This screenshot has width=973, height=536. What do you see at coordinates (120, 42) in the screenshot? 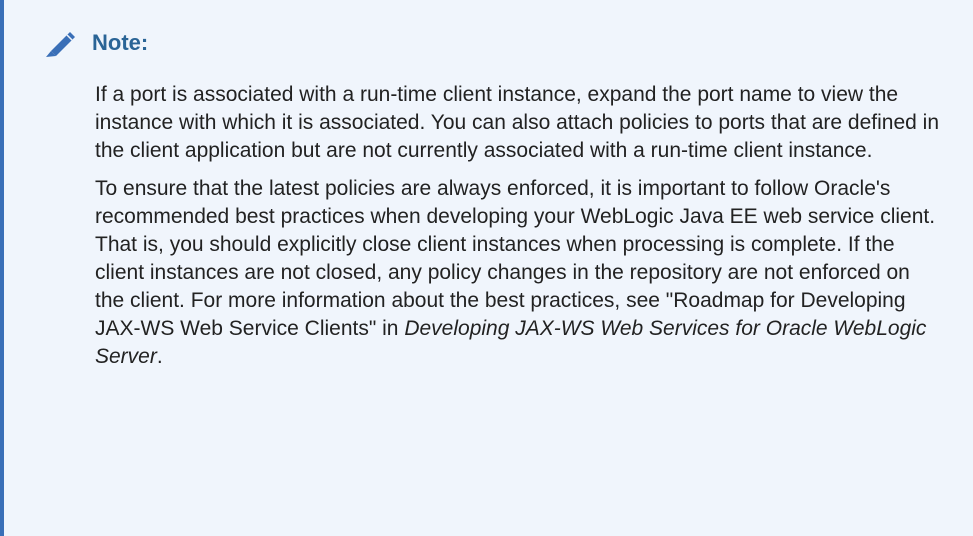
I see `note-title: Note:` at bounding box center [120, 42].